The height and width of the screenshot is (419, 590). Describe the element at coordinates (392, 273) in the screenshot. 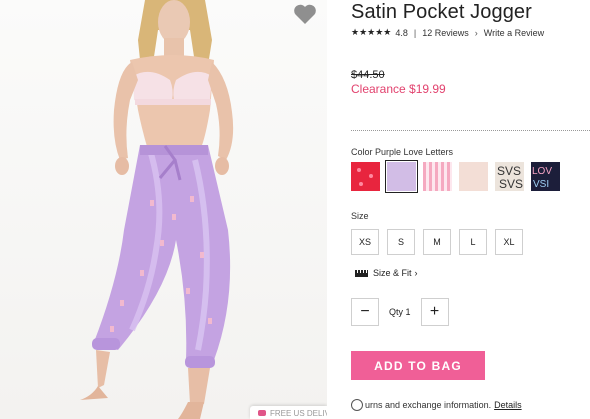

I see `size-fit-label: Size & Fit` at that location.